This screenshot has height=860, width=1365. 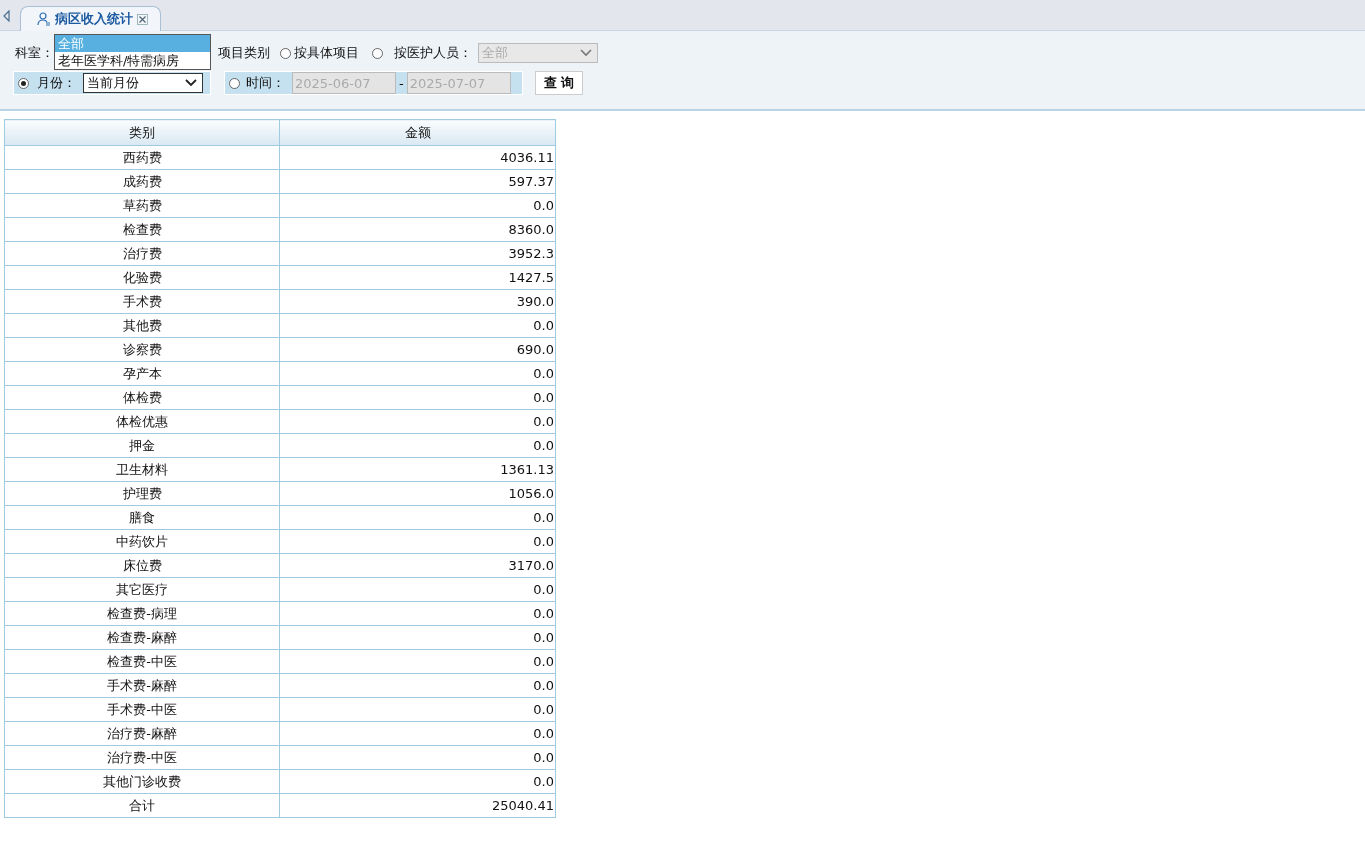 I want to click on tab-label: 病区收入统计, so click(x=94, y=19).